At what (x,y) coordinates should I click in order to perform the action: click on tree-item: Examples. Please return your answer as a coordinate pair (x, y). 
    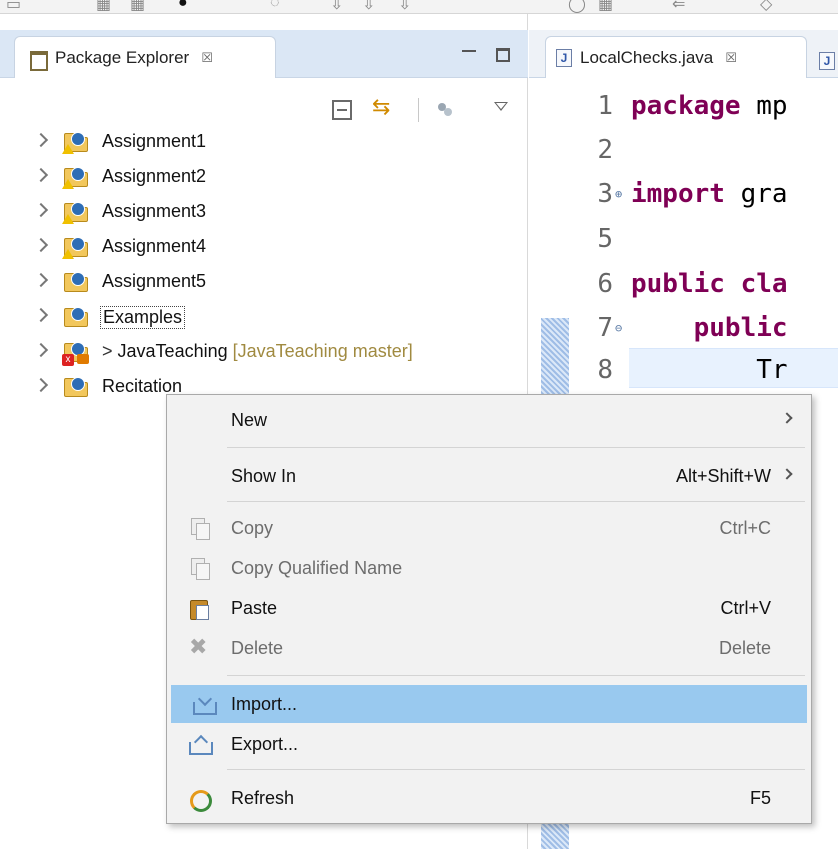
    Looking at the image, I should click on (264, 318).